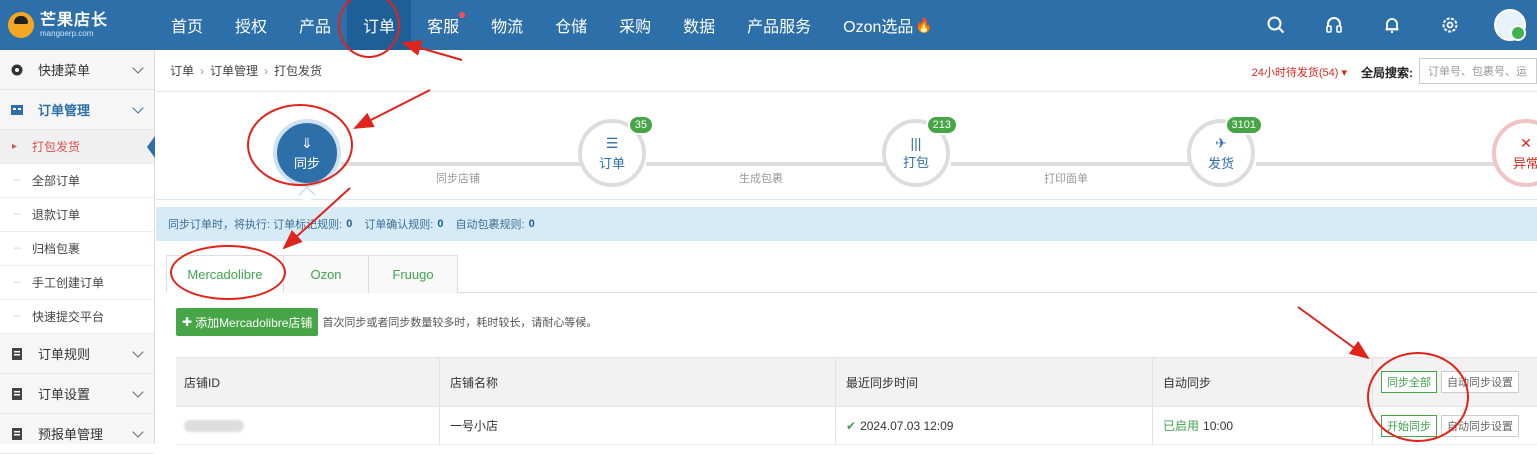 This screenshot has width=1537, height=454. What do you see at coordinates (74, 25) in the screenshot?
I see `logo-text: 芒果店长 mangoerp.com` at bounding box center [74, 25].